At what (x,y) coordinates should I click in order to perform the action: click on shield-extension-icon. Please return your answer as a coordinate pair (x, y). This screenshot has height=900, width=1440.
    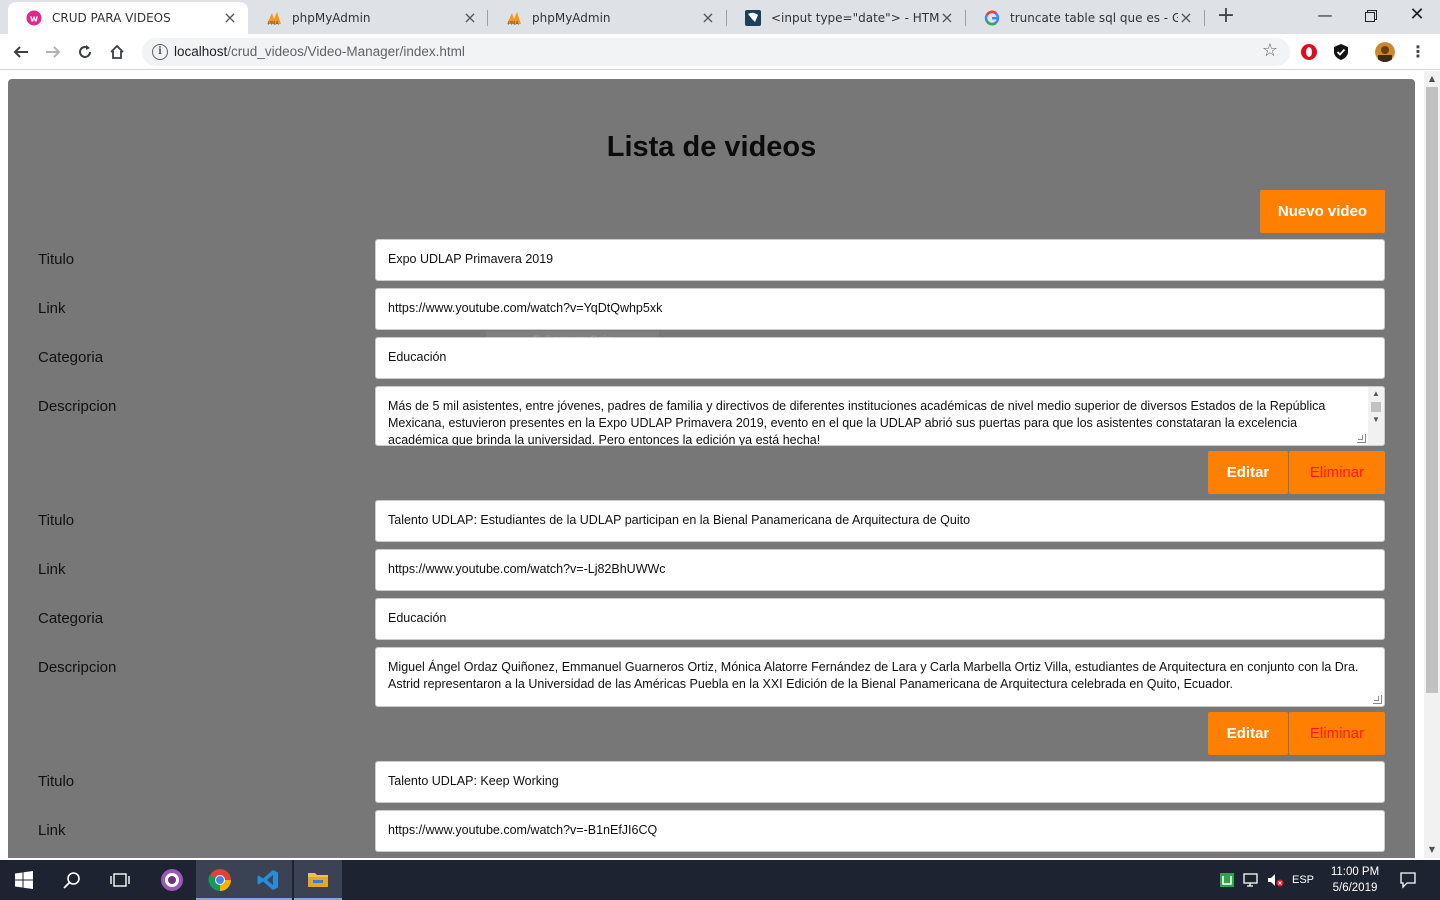
    Looking at the image, I should click on (1341, 52).